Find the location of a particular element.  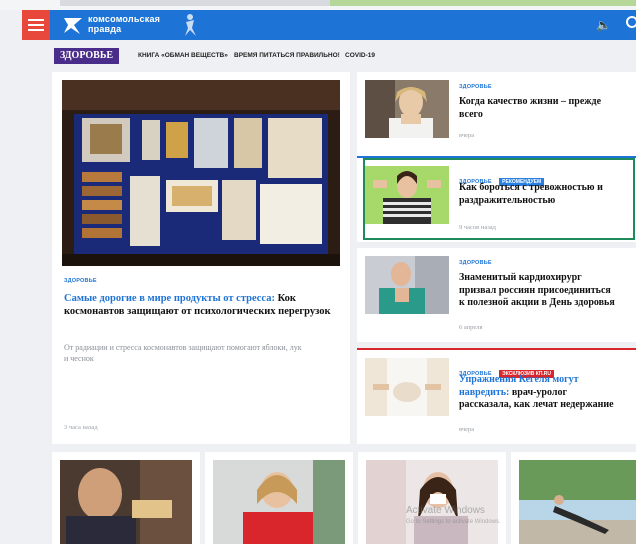

logo-figure-icon is located at coordinates (190, 25).